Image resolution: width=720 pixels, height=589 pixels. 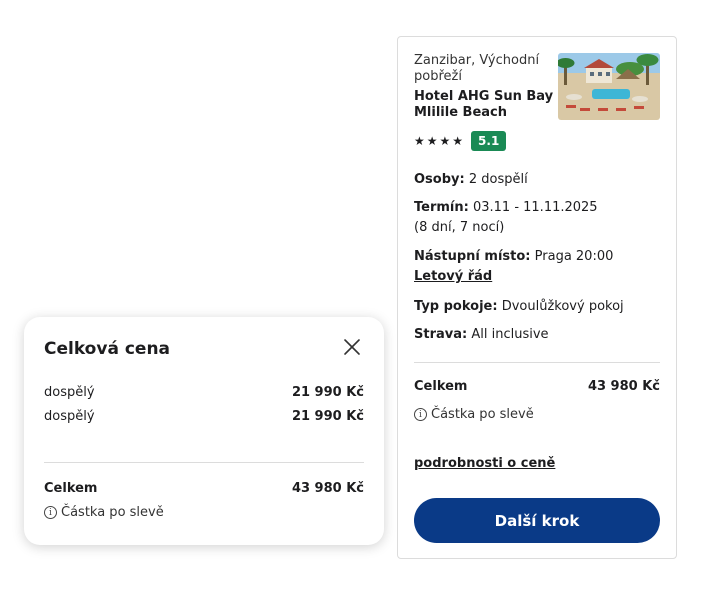 I want to click on departure-row: Nástupní místo: Praga 20:00 Letový řád, so click(x=539, y=267).